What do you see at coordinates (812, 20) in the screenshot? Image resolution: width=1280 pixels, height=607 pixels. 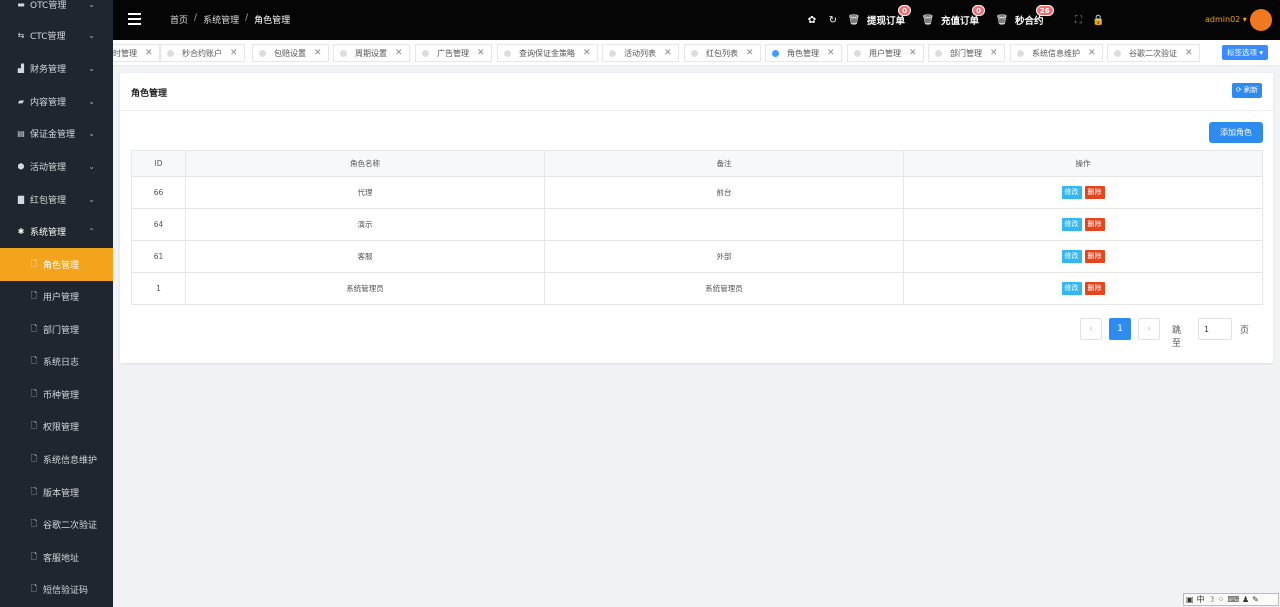 I see `theme-icon: ✿` at bounding box center [812, 20].